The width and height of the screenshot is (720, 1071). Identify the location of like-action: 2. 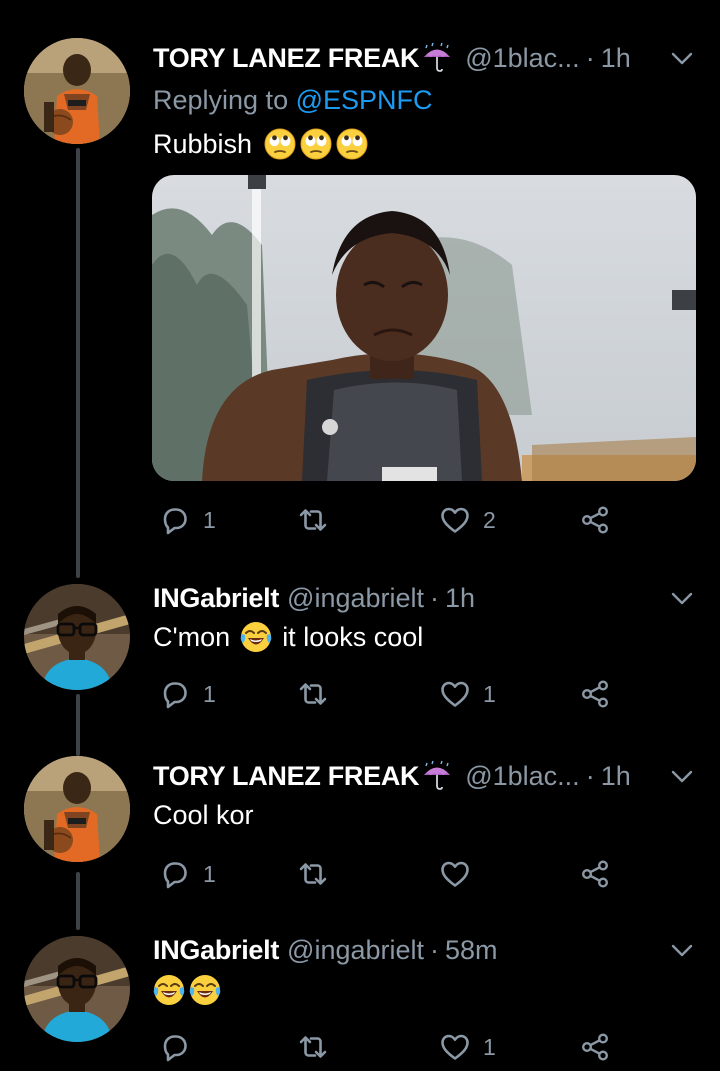
(467, 520).